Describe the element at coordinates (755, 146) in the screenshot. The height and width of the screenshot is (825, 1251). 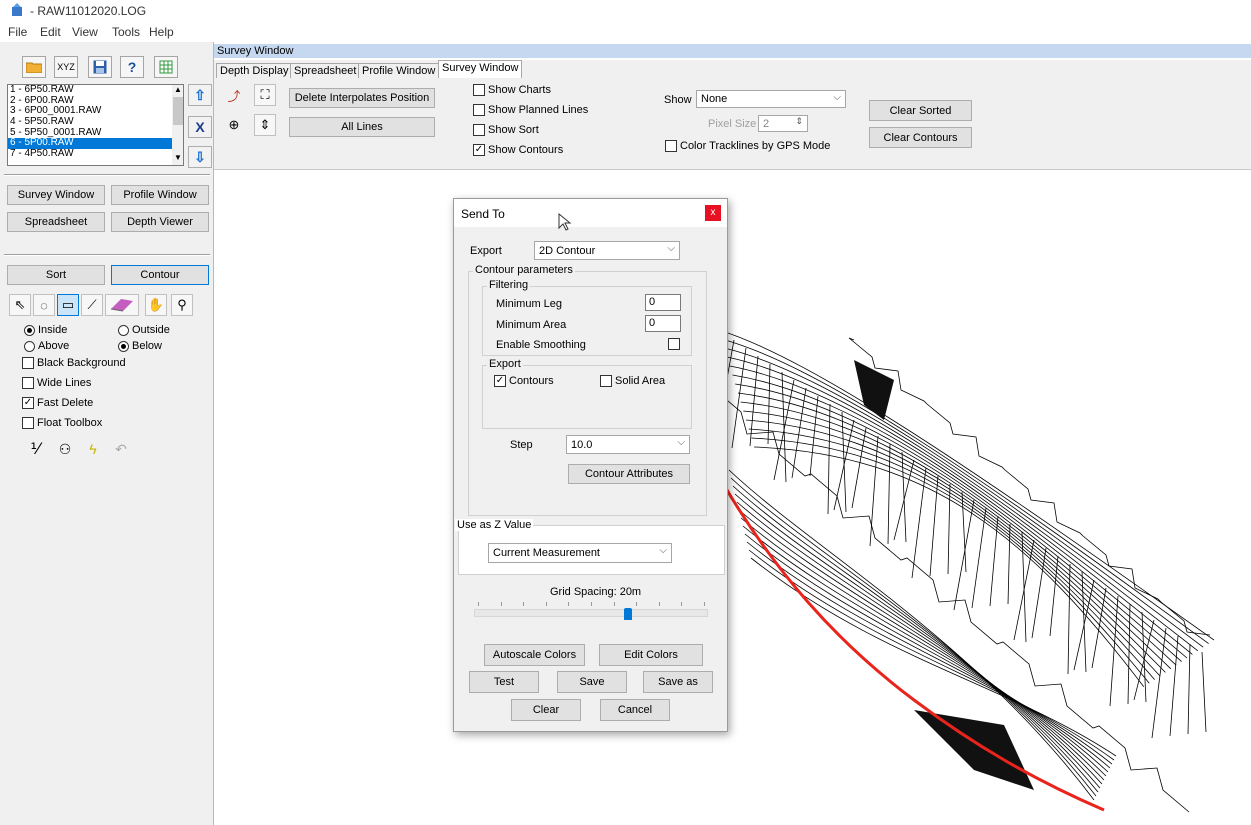
I see `color-tracklines-label: Color Tracklines by GPS Mode` at that location.